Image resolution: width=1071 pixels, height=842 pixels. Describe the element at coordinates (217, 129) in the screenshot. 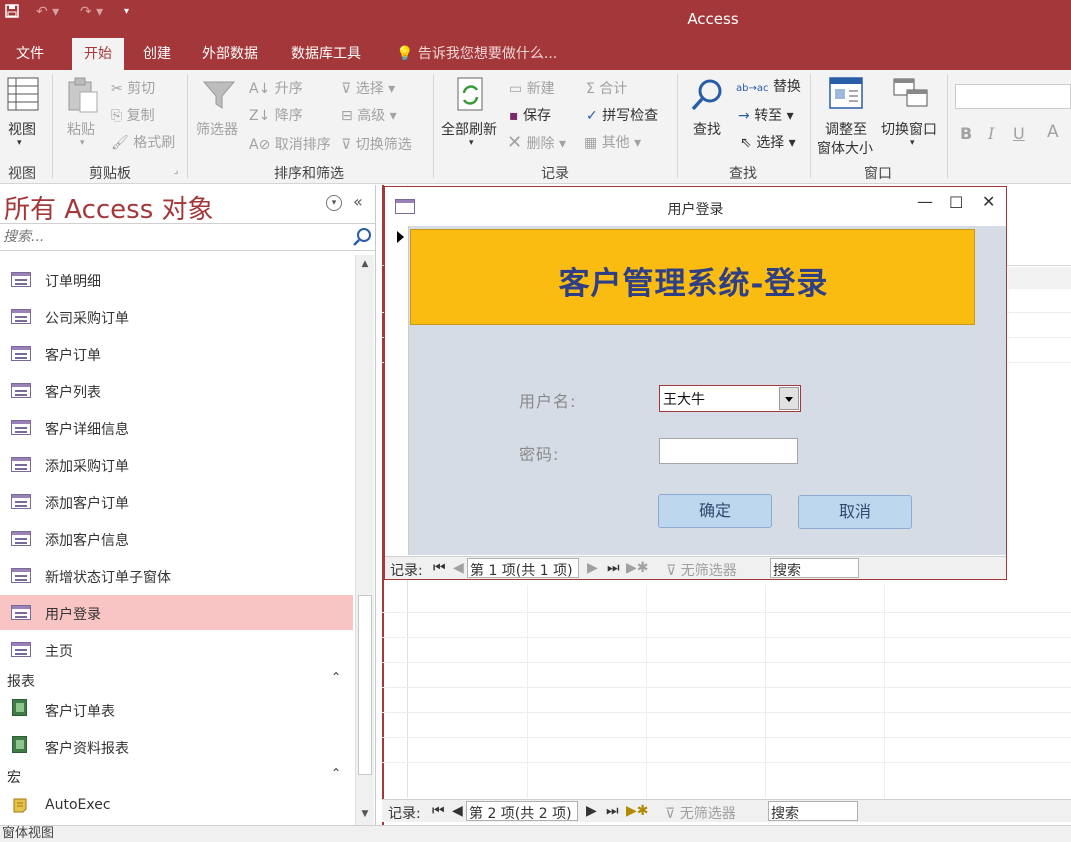

I see `filter-button: 筛选器` at that location.